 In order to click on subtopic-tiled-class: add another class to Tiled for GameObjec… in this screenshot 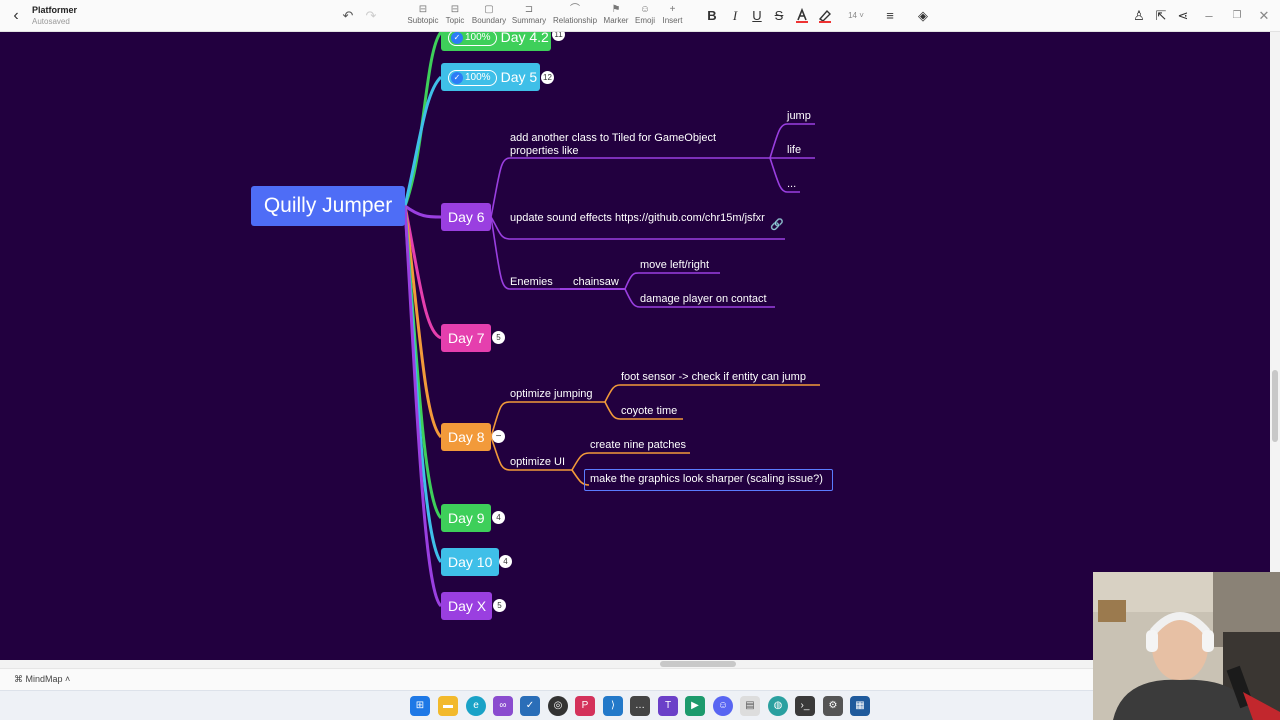, I will do `click(637, 145)`.